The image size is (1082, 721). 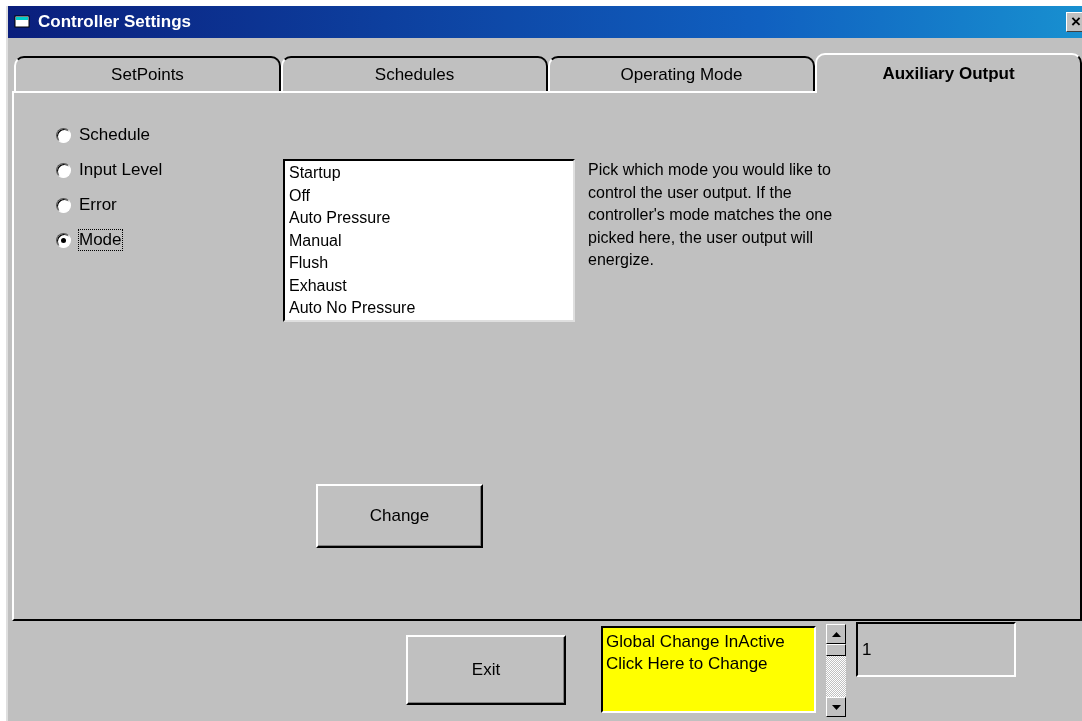 What do you see at coordinates (486, 670) in the screenshot?
I see `exit-button: Exit` at bounding box center [486, 670].